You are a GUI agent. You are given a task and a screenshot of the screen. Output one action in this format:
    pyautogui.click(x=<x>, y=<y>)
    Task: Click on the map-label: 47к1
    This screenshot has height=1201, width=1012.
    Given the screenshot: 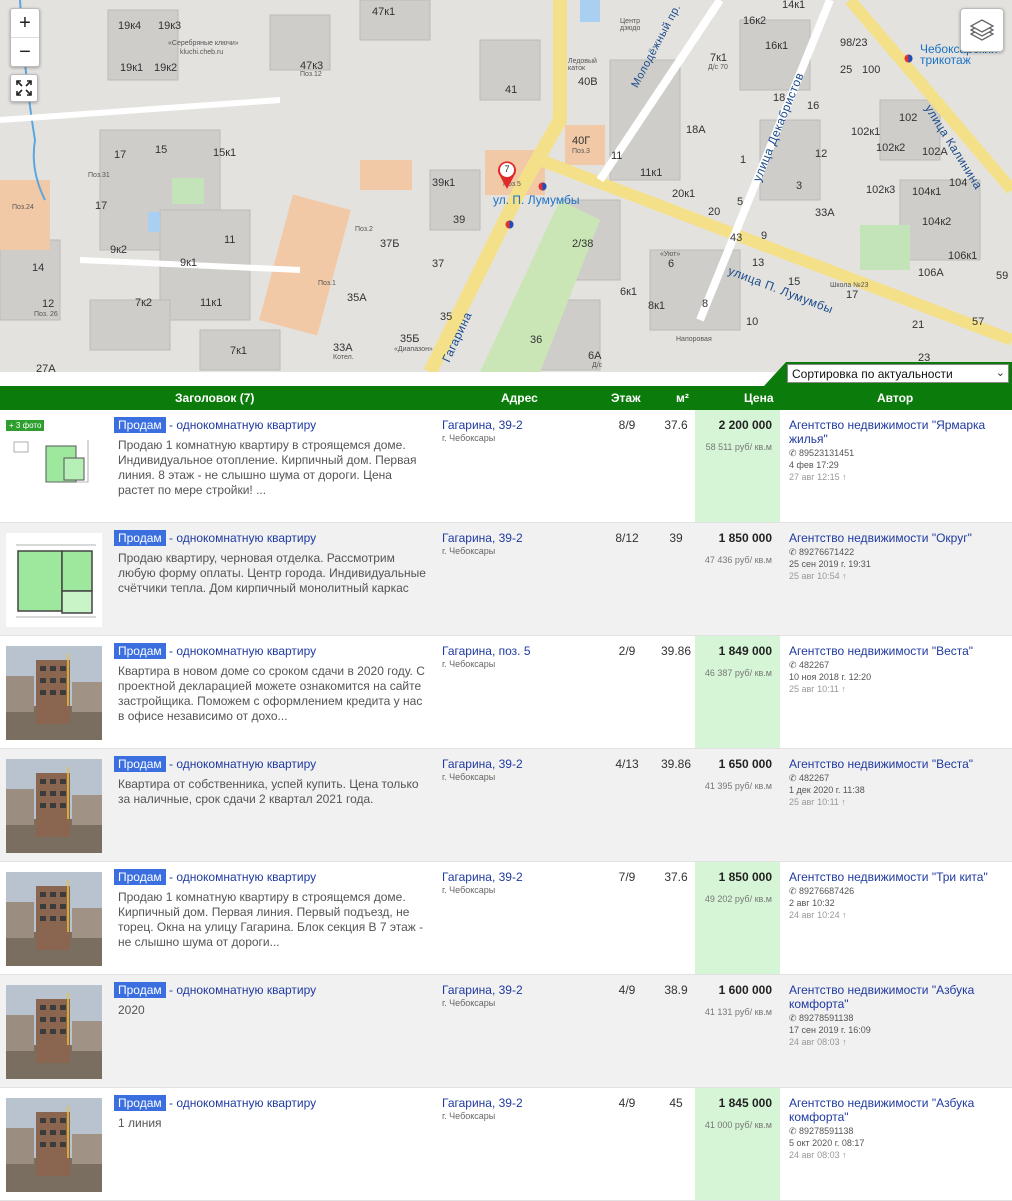 What is the action you would take?
    pyautogui.click(x=384, y=12)
    